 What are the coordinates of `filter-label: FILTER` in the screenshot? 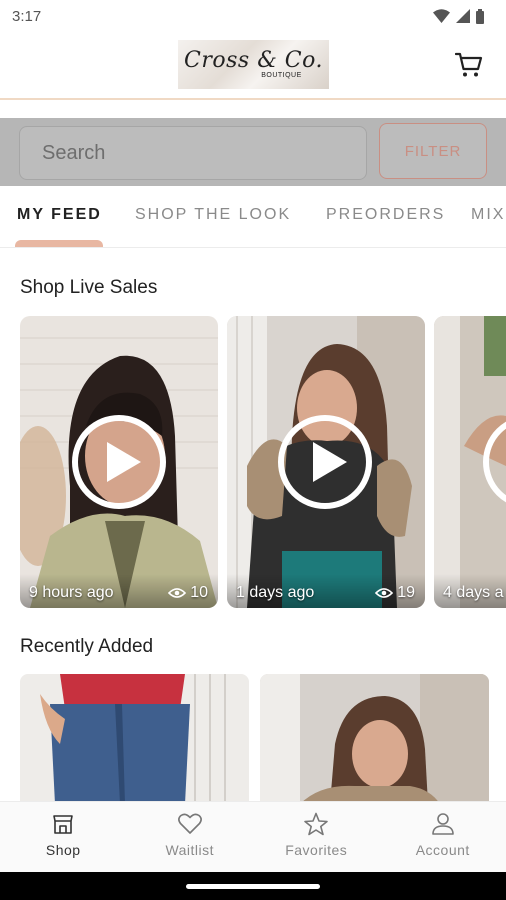 It's located at (433, 151).